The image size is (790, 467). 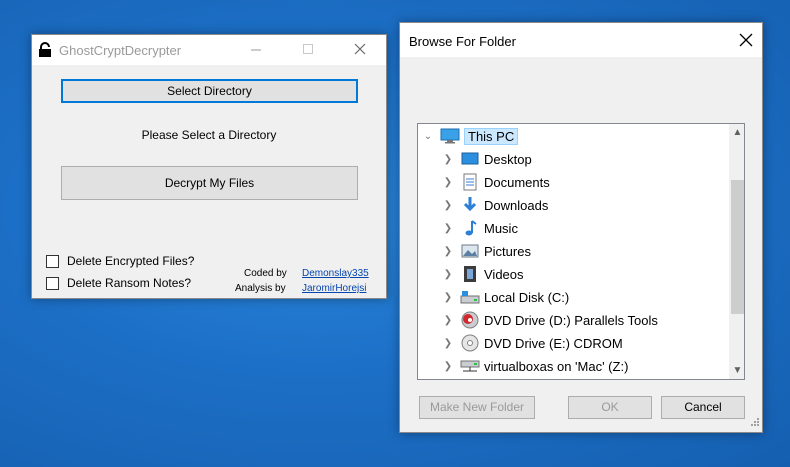 What do you see at coordinates (516, 205) in the screenshot?
I see `tree-item-label: Downloads` at bounding box center [516, 205].